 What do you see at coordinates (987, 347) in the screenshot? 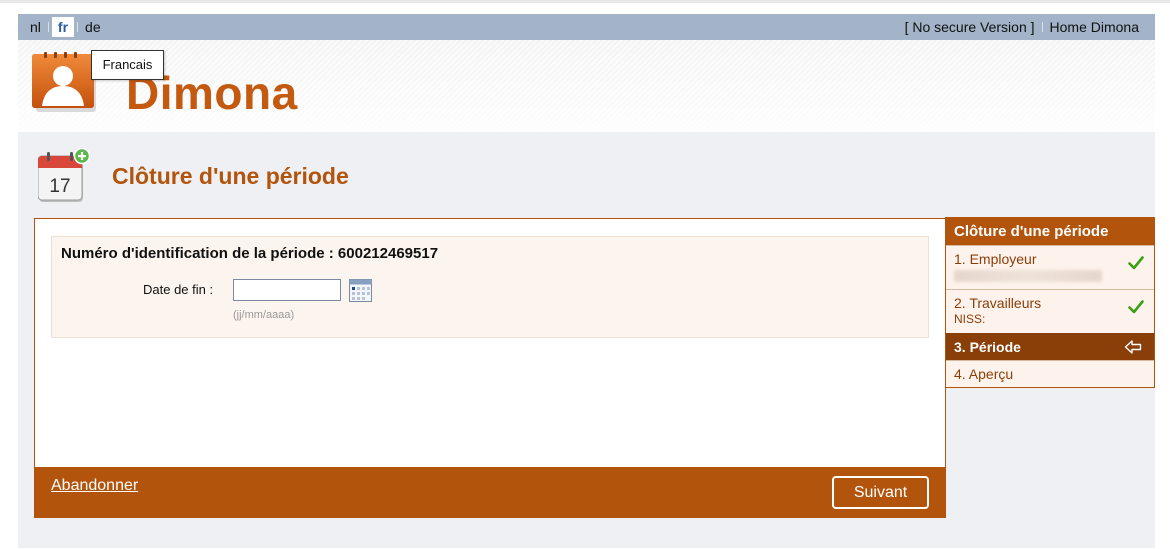
I see `step-label: 3. Période` at bounding box center [987, 347].